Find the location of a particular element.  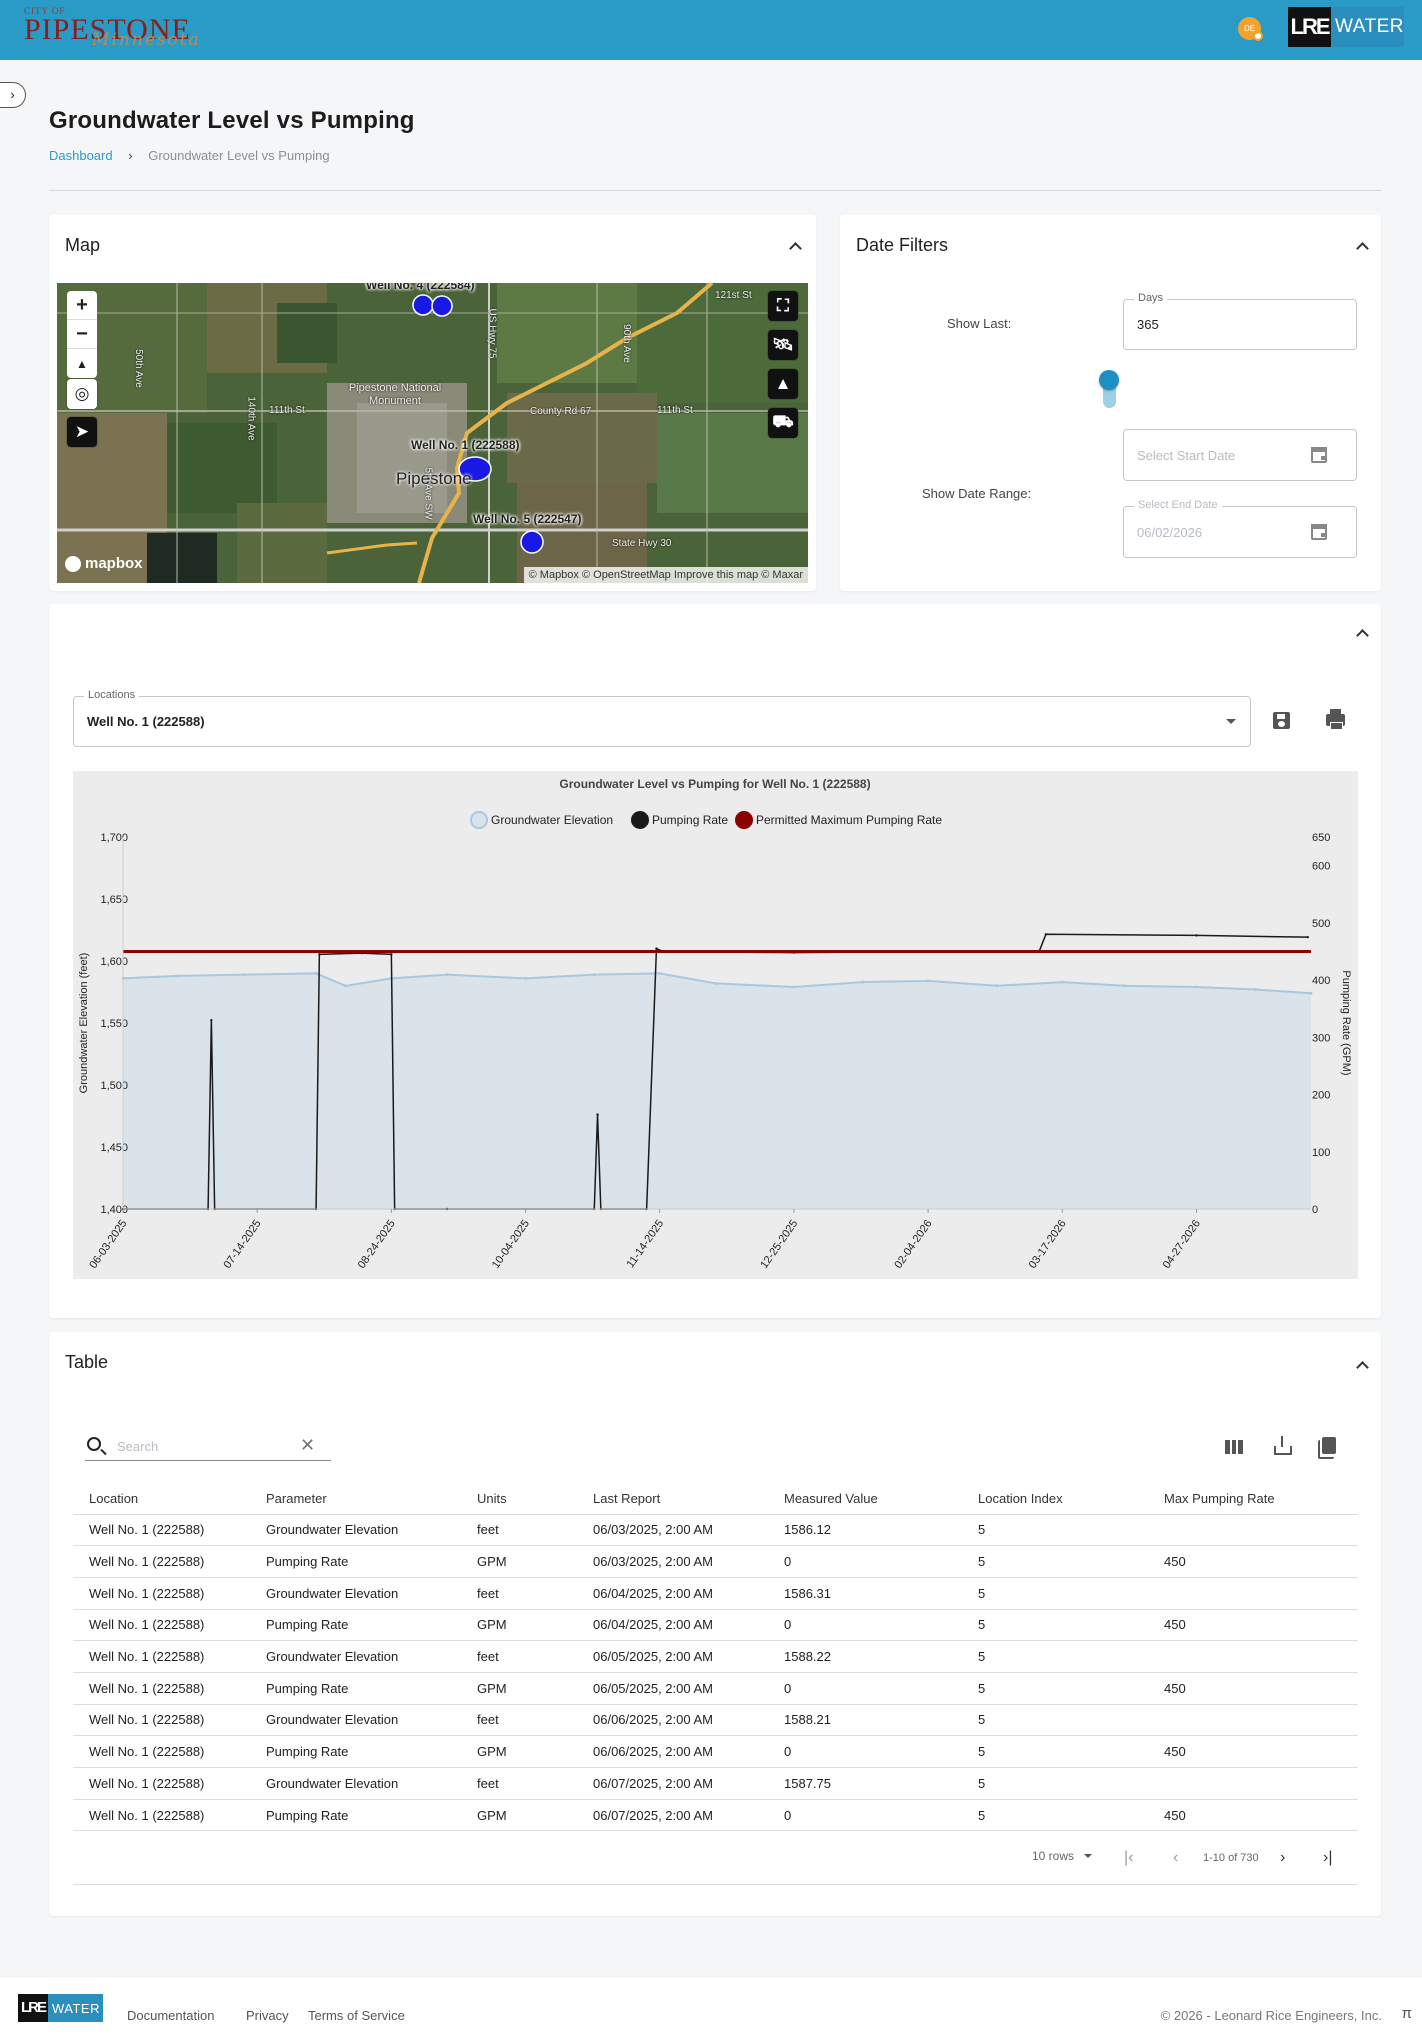

clear-search-icon: ✕ is located at coordinates (307, 1445).